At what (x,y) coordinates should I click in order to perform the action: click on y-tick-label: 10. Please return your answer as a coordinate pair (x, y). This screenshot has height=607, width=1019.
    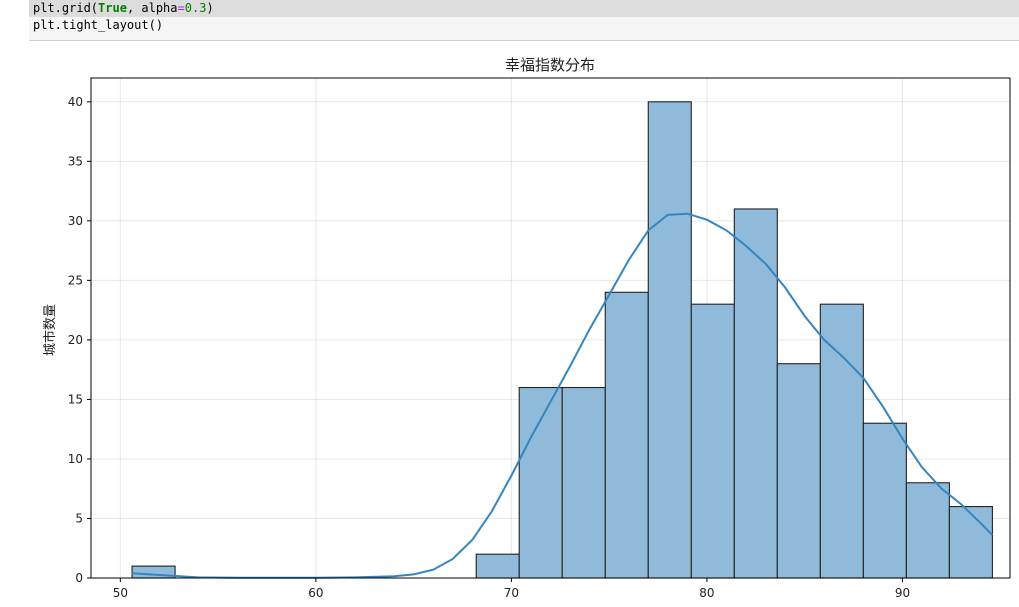
    Looking at the image, I should click on (75, 459).